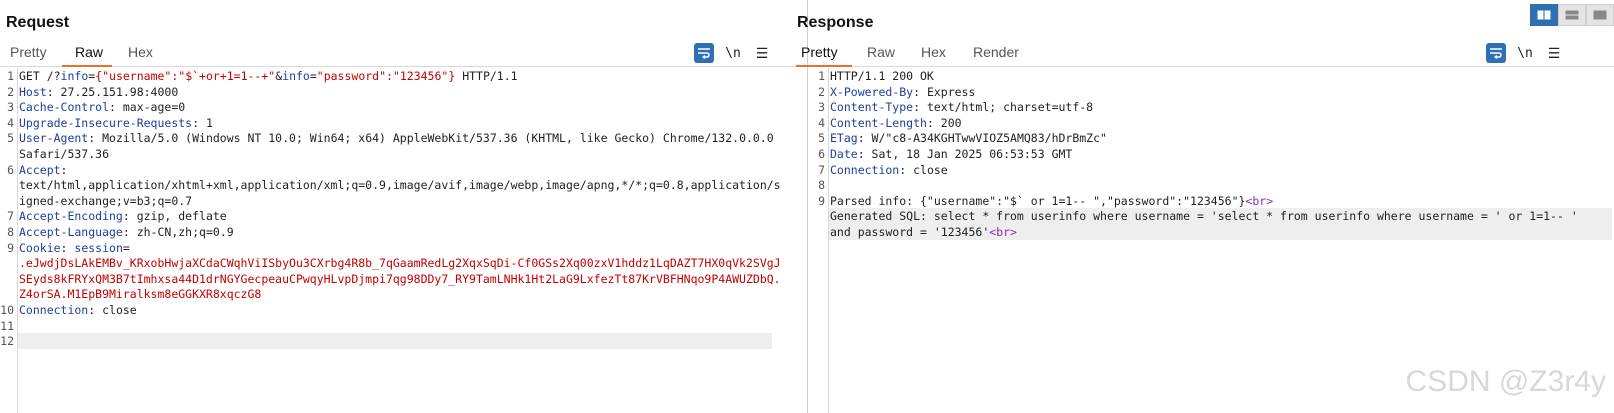 This screenshot has width=1614, height=413. Describe the element at coordinates (389, 107) in the screenshot. I see `code-line: 3 Cache-Control: max-age=0` at that location.